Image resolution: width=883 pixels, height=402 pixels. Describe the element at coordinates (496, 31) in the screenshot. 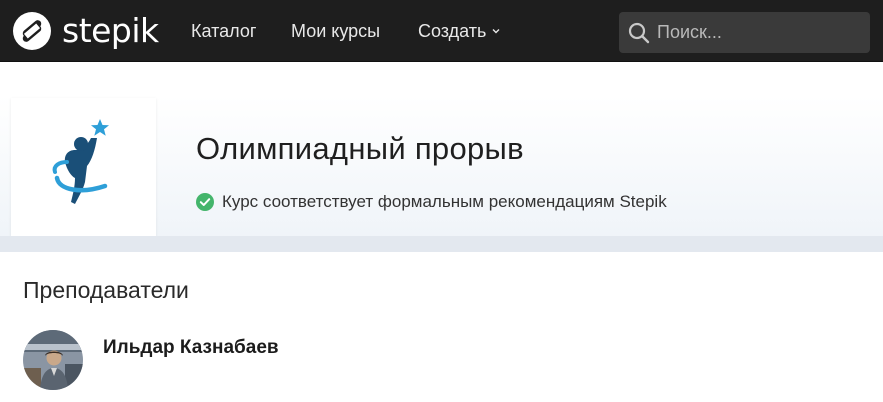

I see `chevron-down-icon` at that location.